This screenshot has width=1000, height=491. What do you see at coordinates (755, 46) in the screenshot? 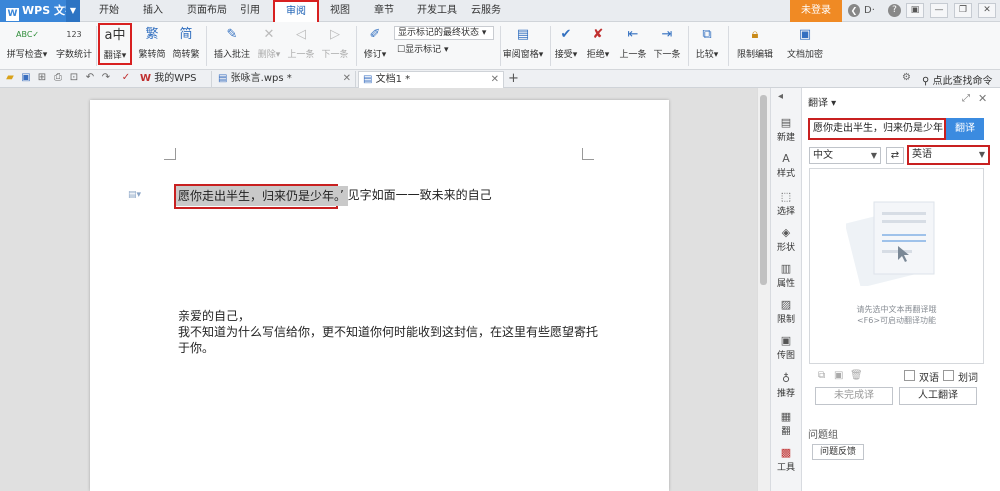
I see `restrict-edit-button: 🔒︎ 限制编辑` at bounding box center [755, 46].